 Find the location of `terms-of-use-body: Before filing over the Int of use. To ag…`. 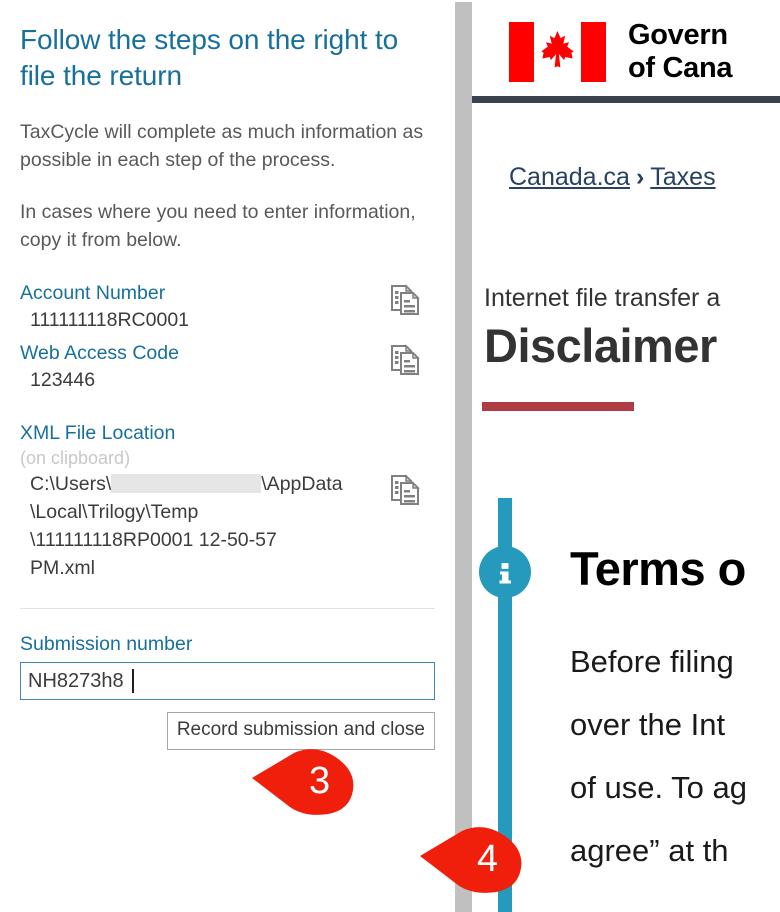

terms-of-use-body: Before filing over the Int of use. To ag… is located at coordinates (658, 756).